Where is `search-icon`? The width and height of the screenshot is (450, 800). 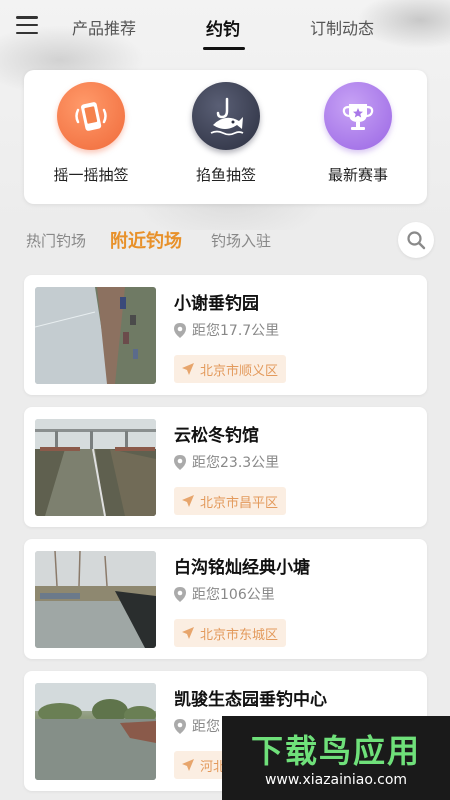 search-icon is located at coordinates (416, 240).